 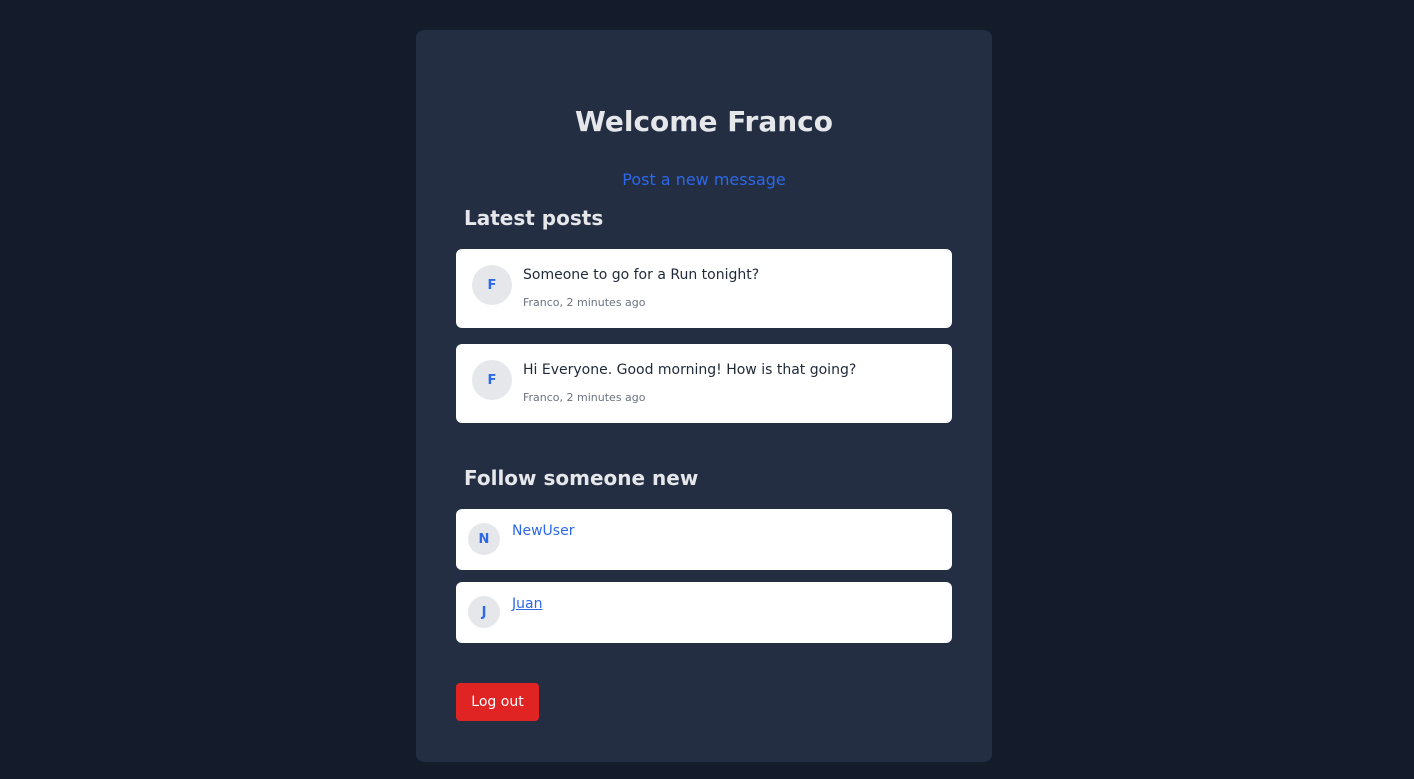 What do you see at coordinates (534, 218) in the screenshot?
I see `latest-posts-heading: Latest posts` at bounding box center [534, 218].